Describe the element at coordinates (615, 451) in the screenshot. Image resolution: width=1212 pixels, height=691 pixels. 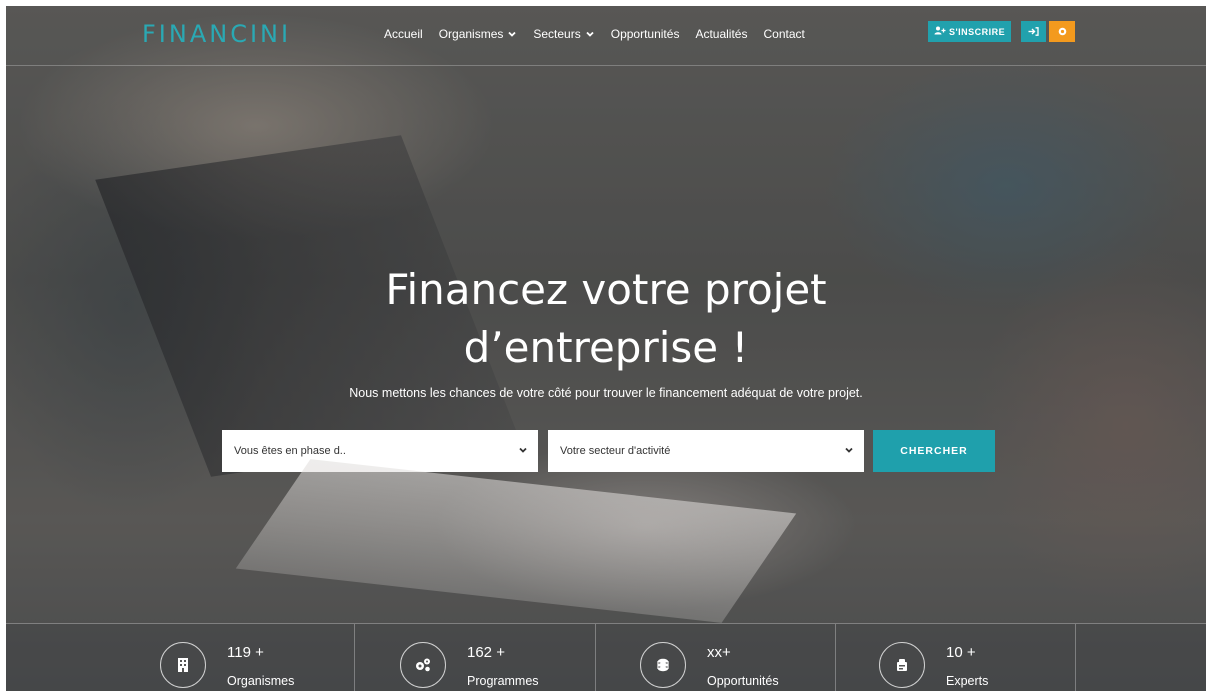
I see `sector-select-value: Votre secteur d'activité` at that location.